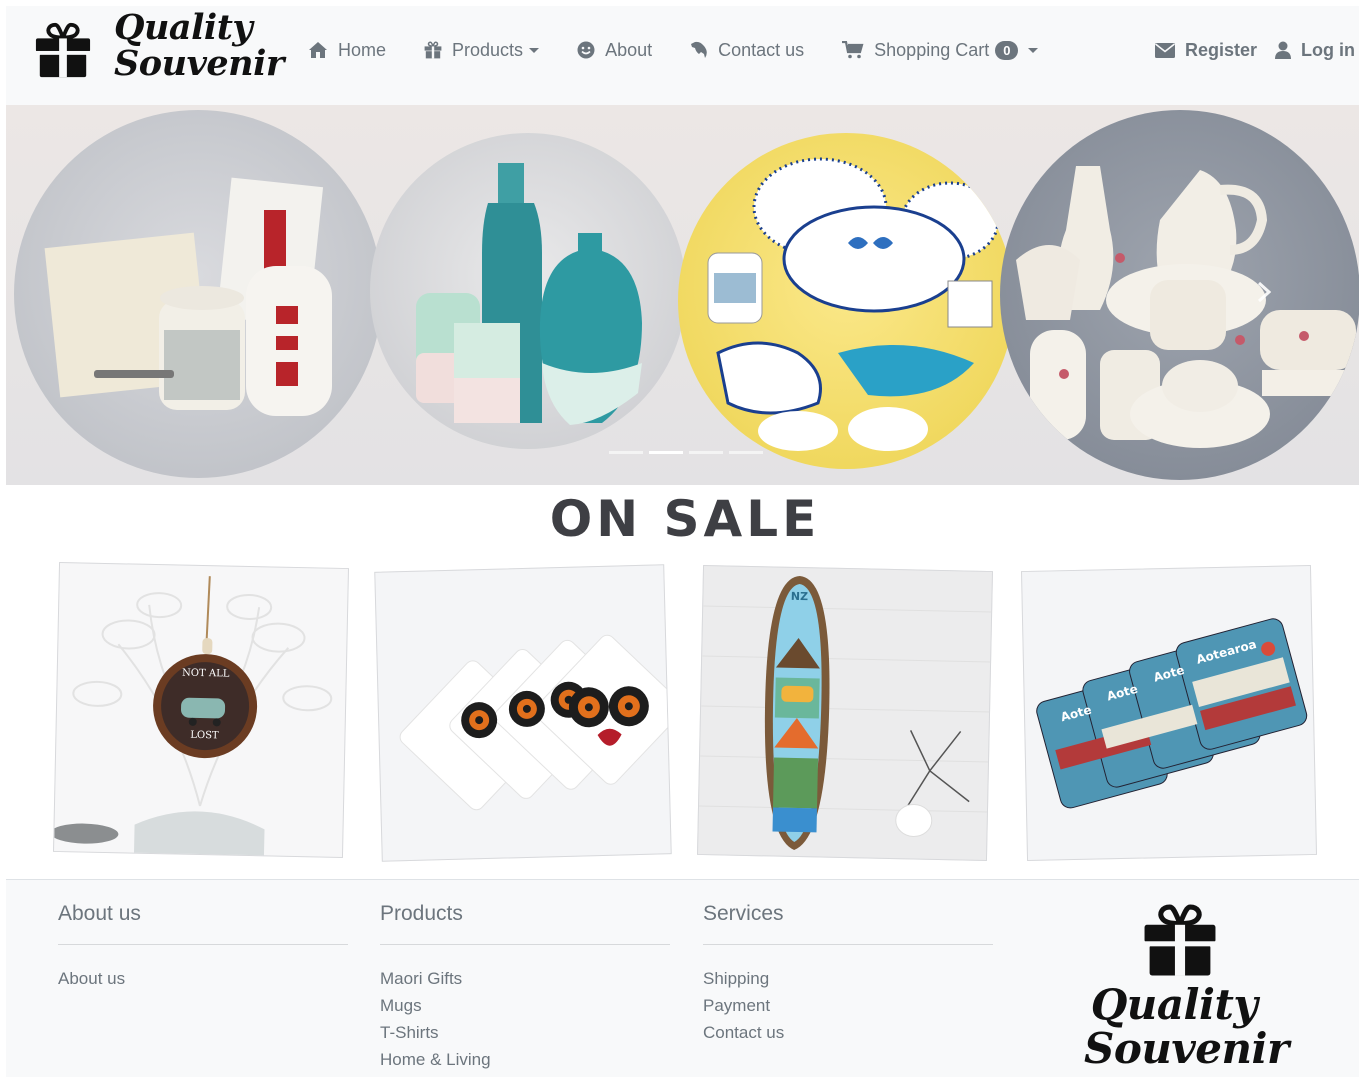 The width and height of the screenshot is (1370, 1077). I want to click on sale-product-card-surfboard: NZ, so click(845, 713).